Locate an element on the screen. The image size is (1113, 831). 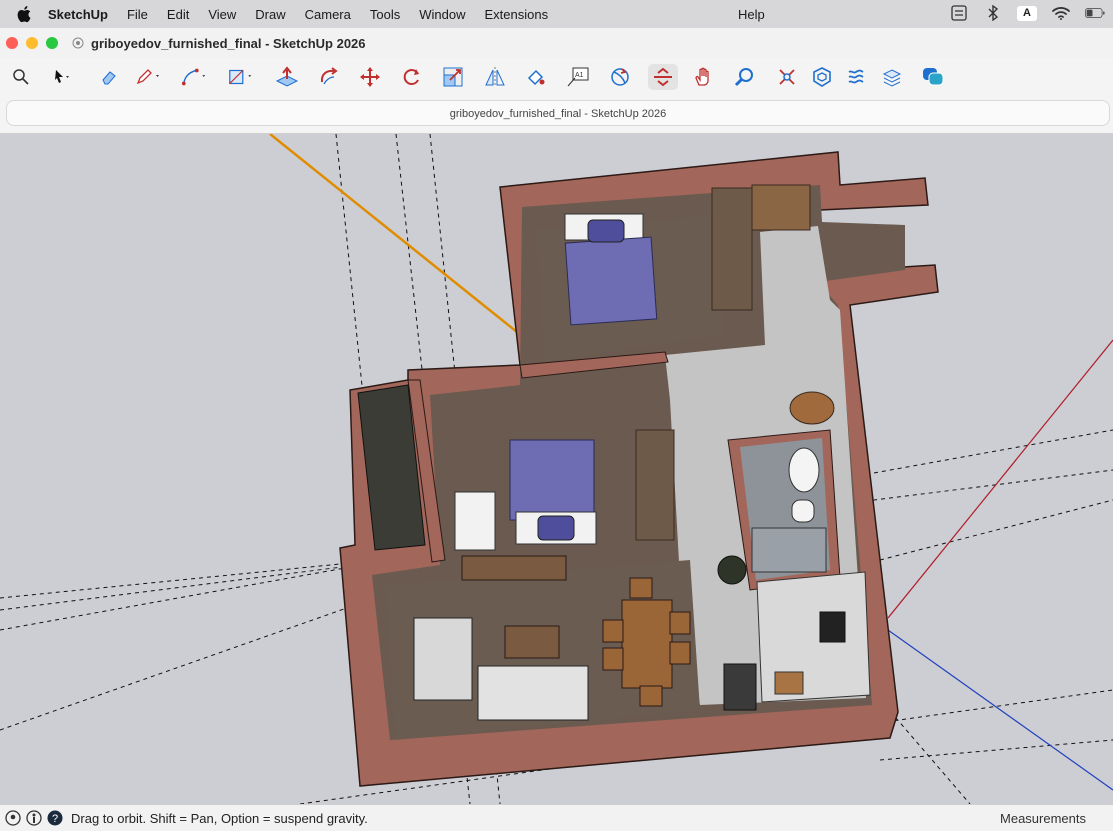
text-icon: A1 is located at coordinates (578, 77).